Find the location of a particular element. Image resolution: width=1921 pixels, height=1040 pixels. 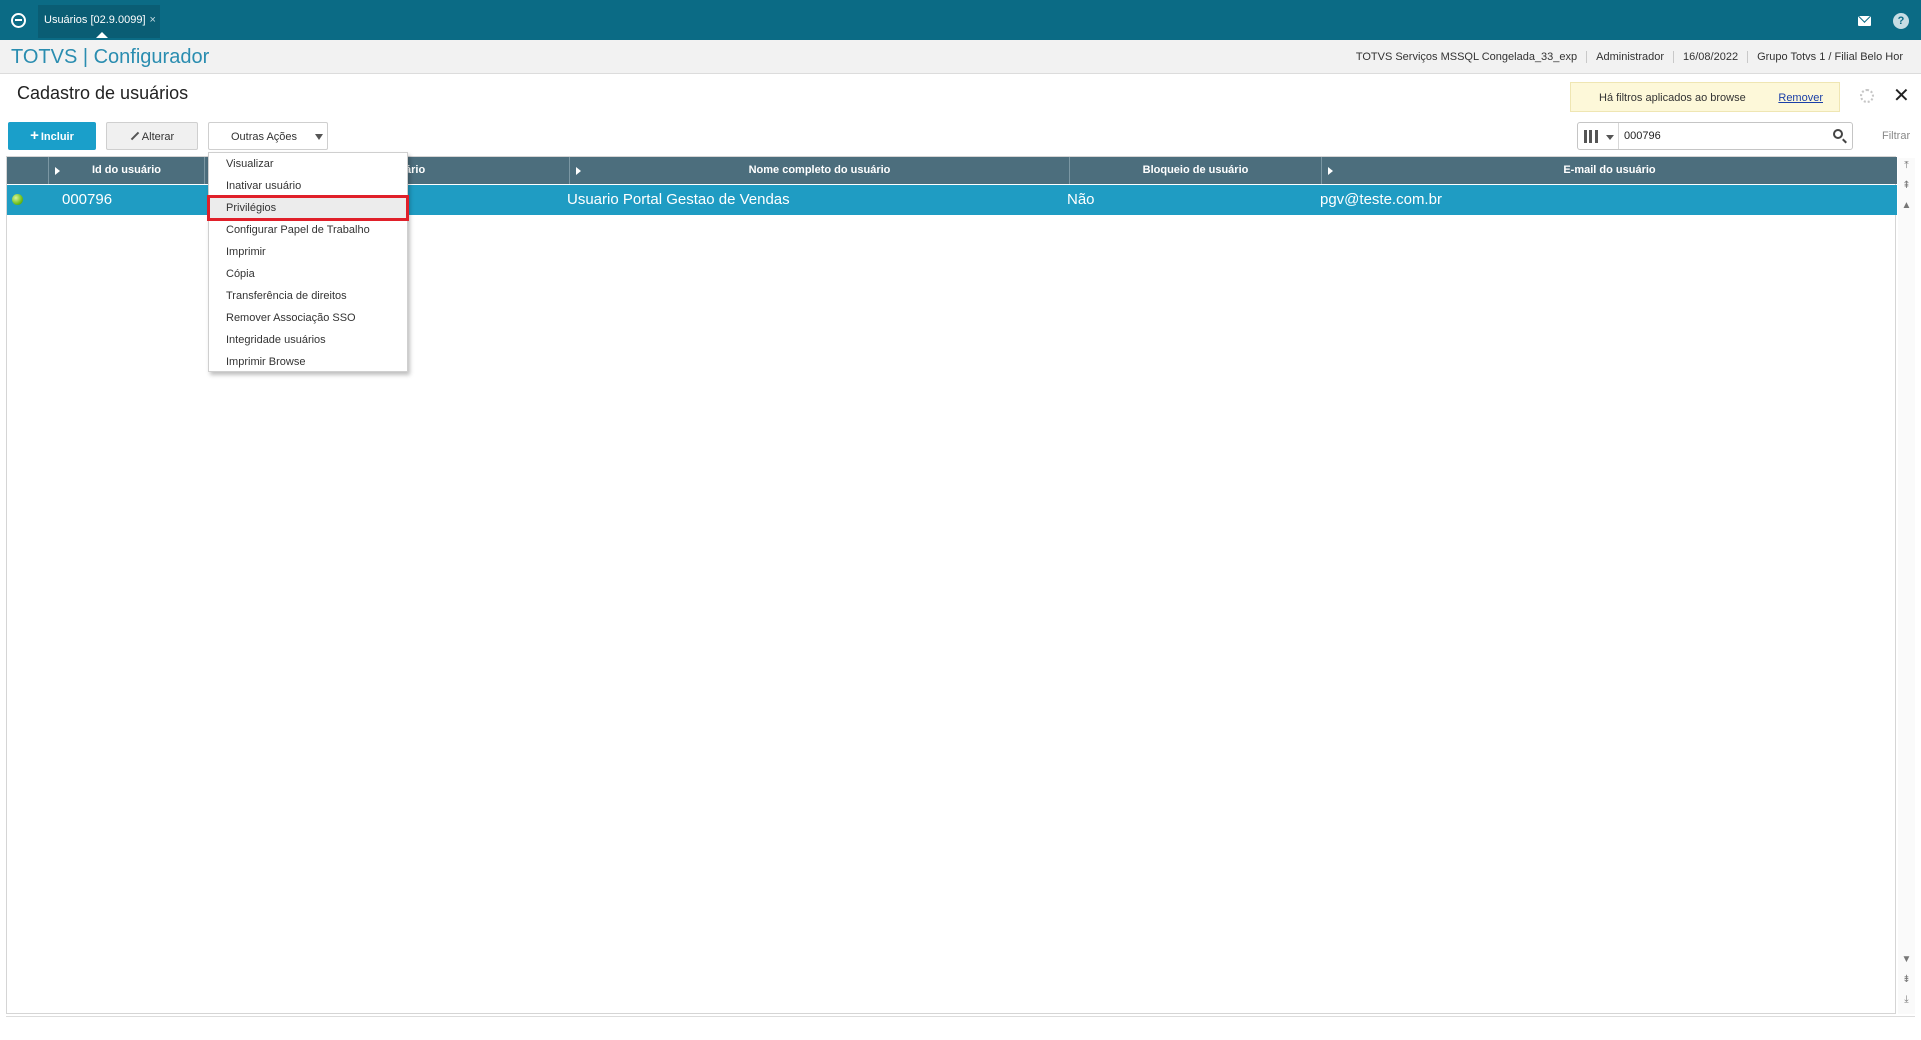

outras-acoes-button: Outras Ações is located at coordinates (268, 136).